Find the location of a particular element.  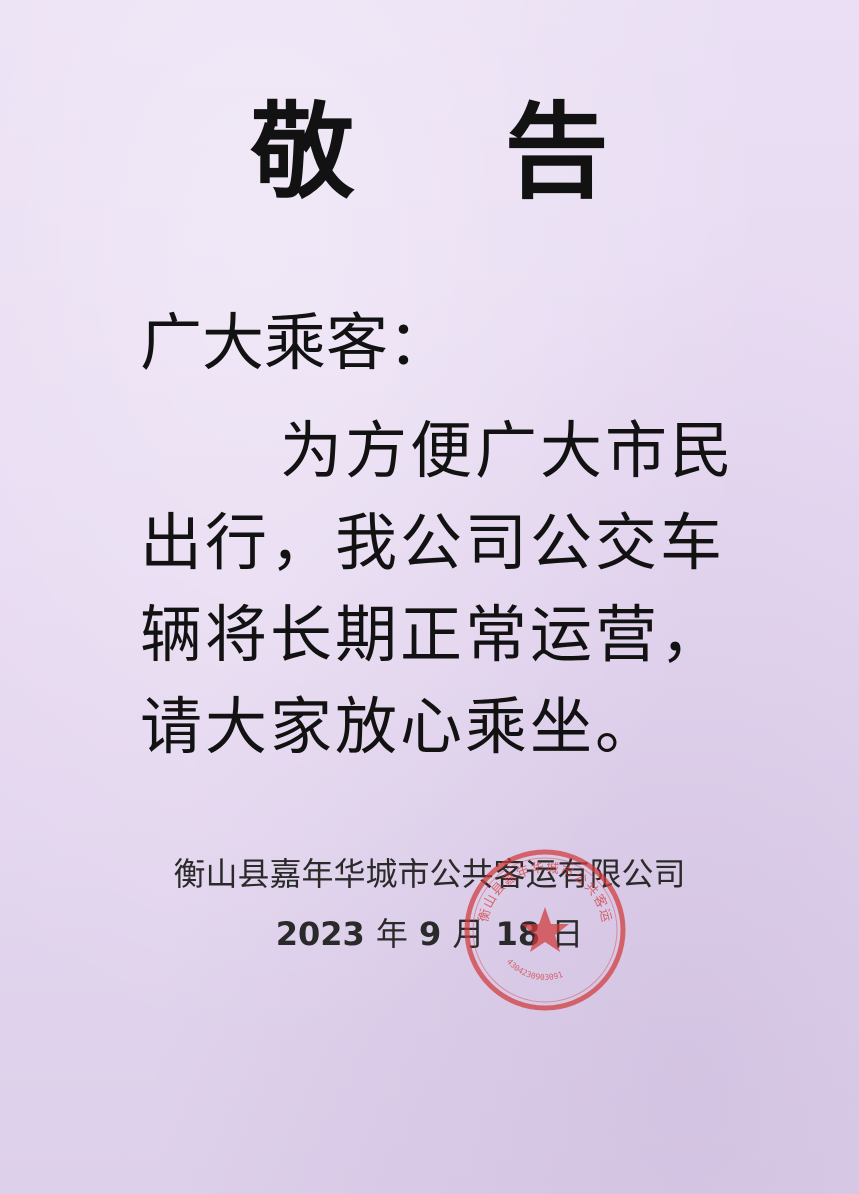

seal-star-icon is located at coordinates (545, 929).